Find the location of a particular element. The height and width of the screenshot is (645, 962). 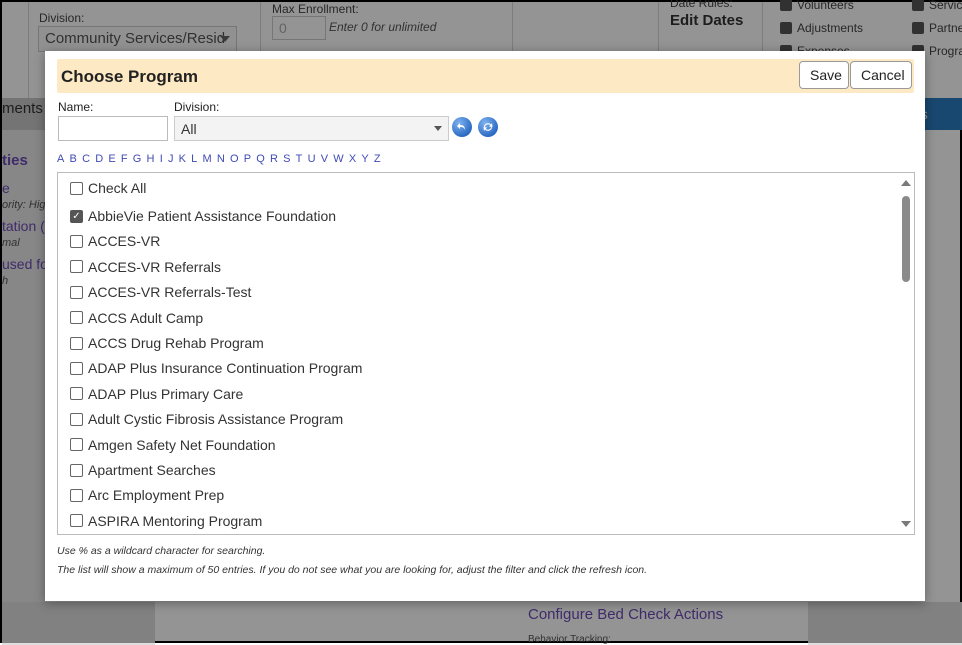

list-item: Arc Employment Prep is located at coordinates (147, 495).